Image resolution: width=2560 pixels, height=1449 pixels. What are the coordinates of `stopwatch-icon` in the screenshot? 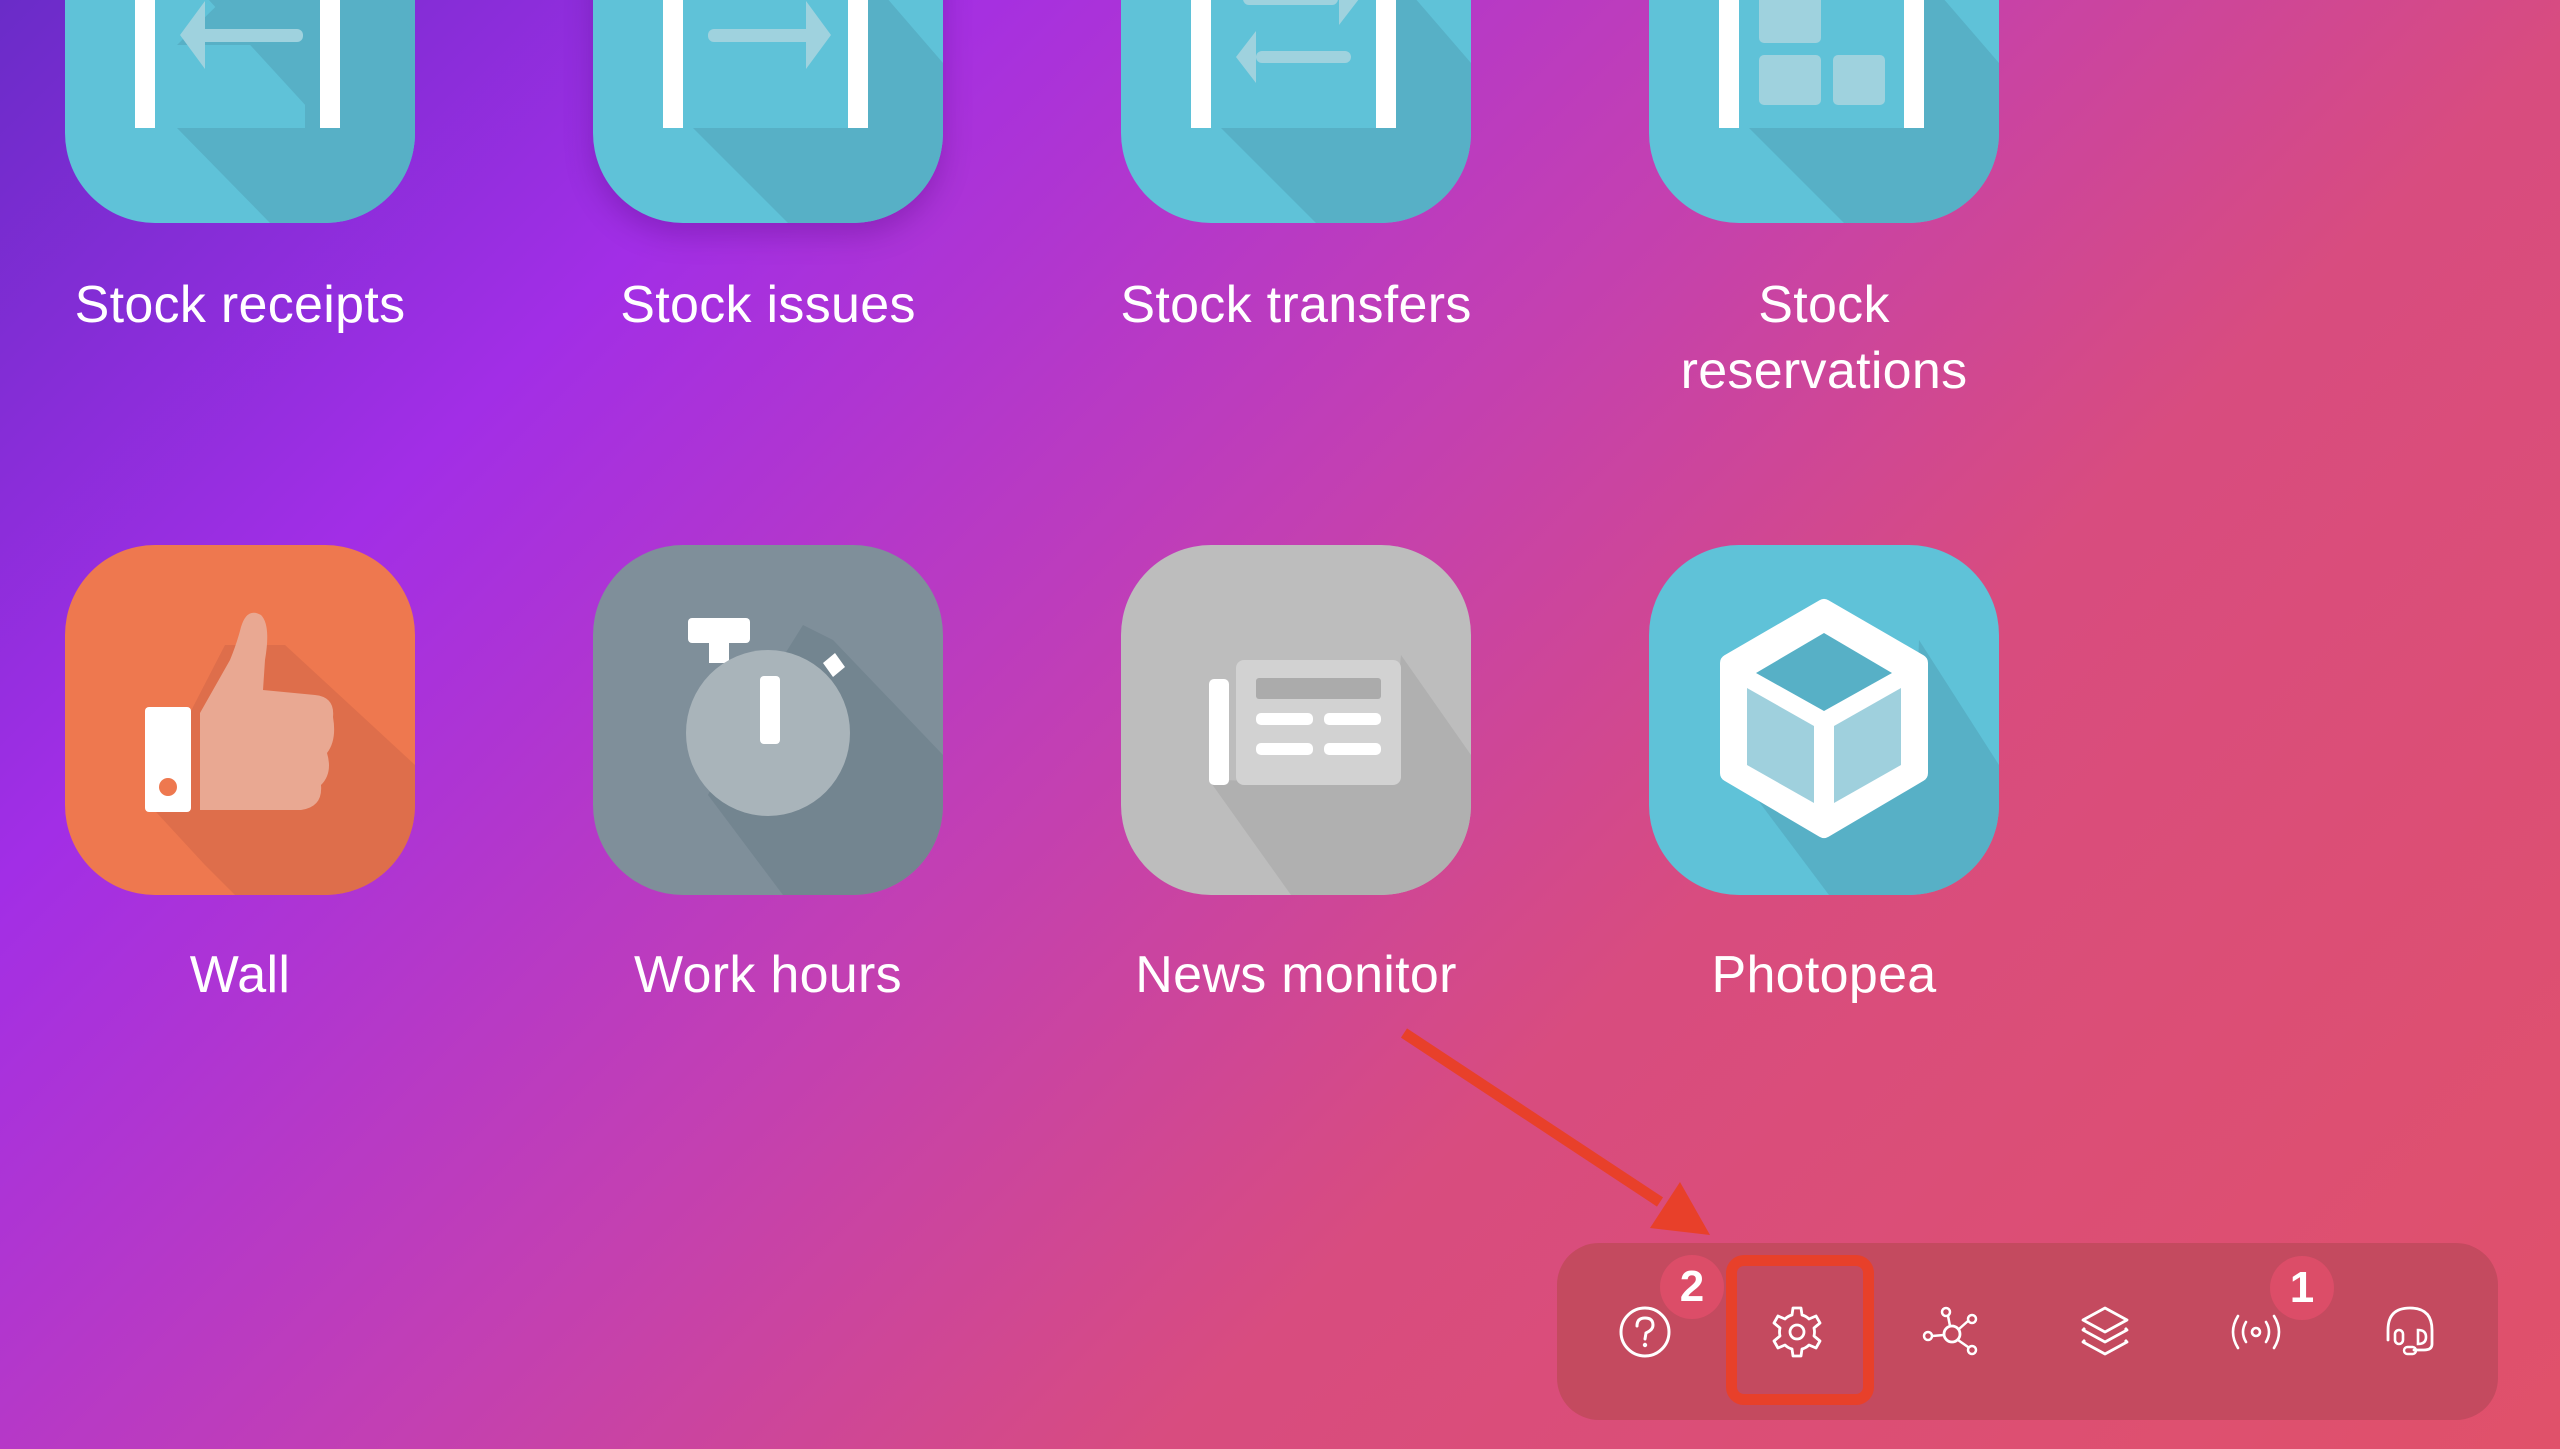 It's located at (814, 756).